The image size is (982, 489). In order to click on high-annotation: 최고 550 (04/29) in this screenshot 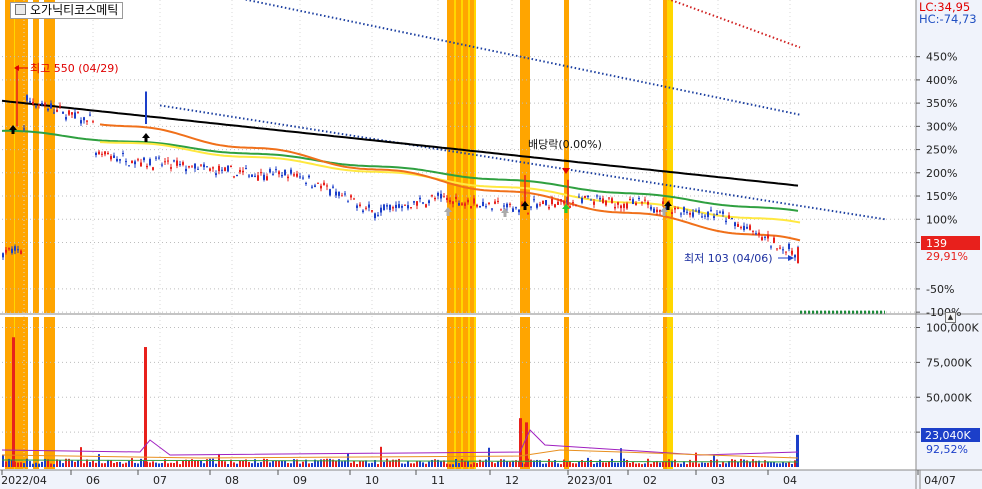, I will do `click(74, 68)`.